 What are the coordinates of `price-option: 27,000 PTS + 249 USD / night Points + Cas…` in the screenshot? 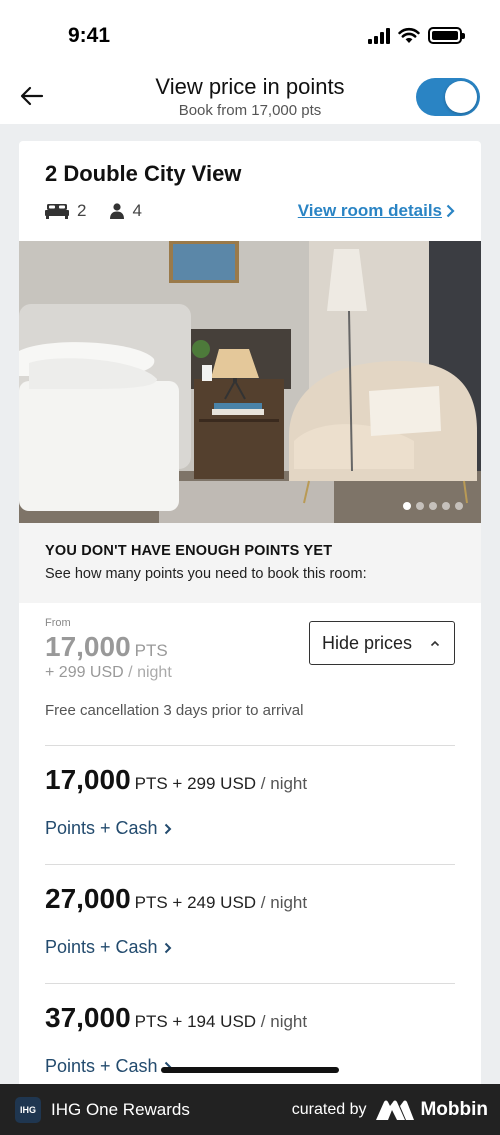 It's located at (250, 924).